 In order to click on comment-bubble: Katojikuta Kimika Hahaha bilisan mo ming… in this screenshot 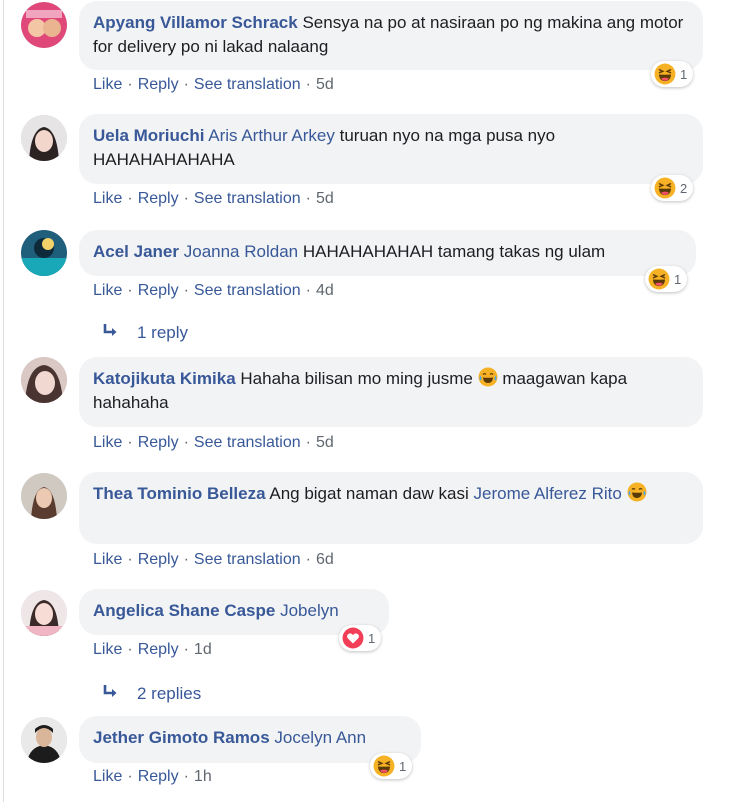, I will do `click(391, 392)`.